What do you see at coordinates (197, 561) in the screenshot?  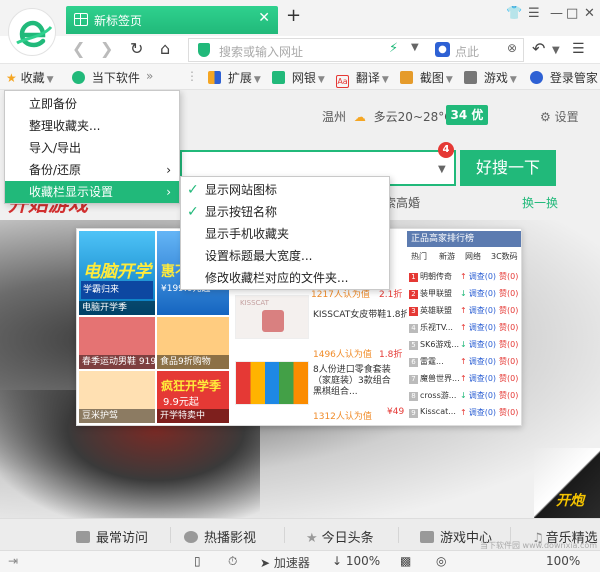 I see `phone-icon: ▯` at bounding box center [197, 561].